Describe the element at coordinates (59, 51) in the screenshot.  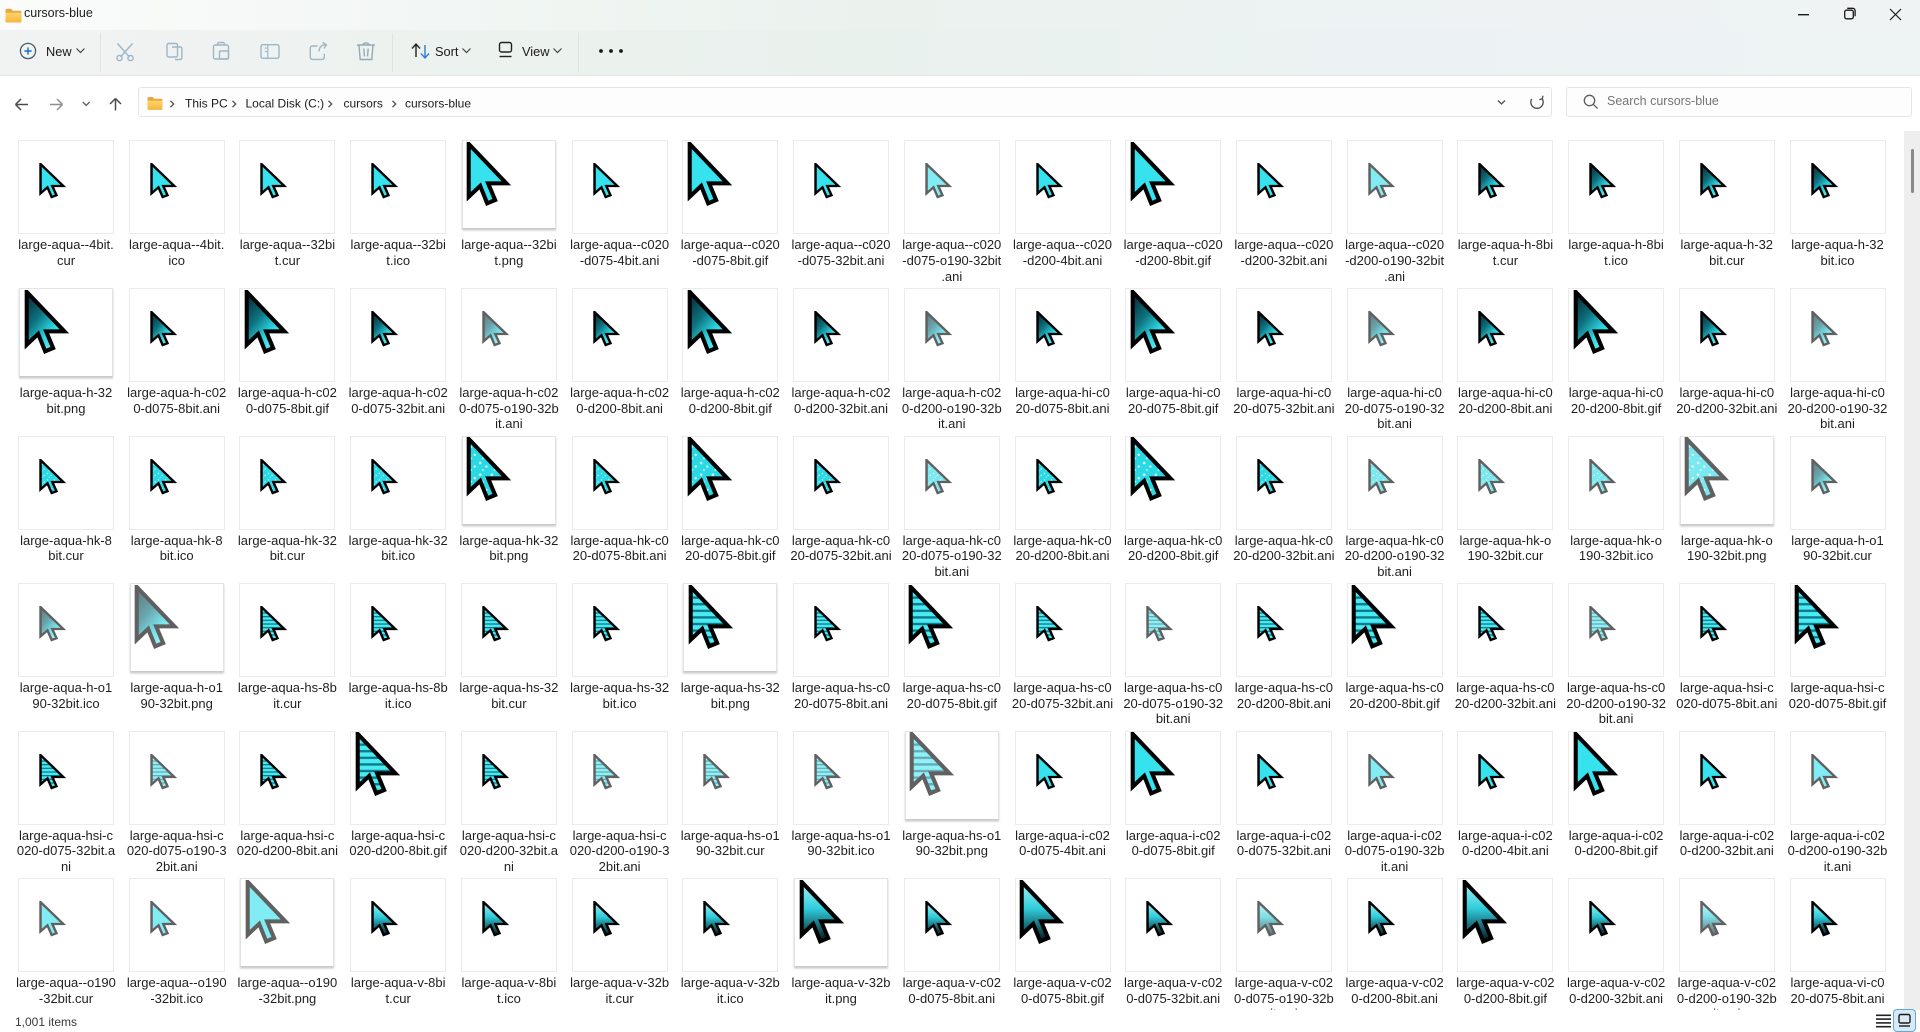
I see `svg-text: New` at that location.